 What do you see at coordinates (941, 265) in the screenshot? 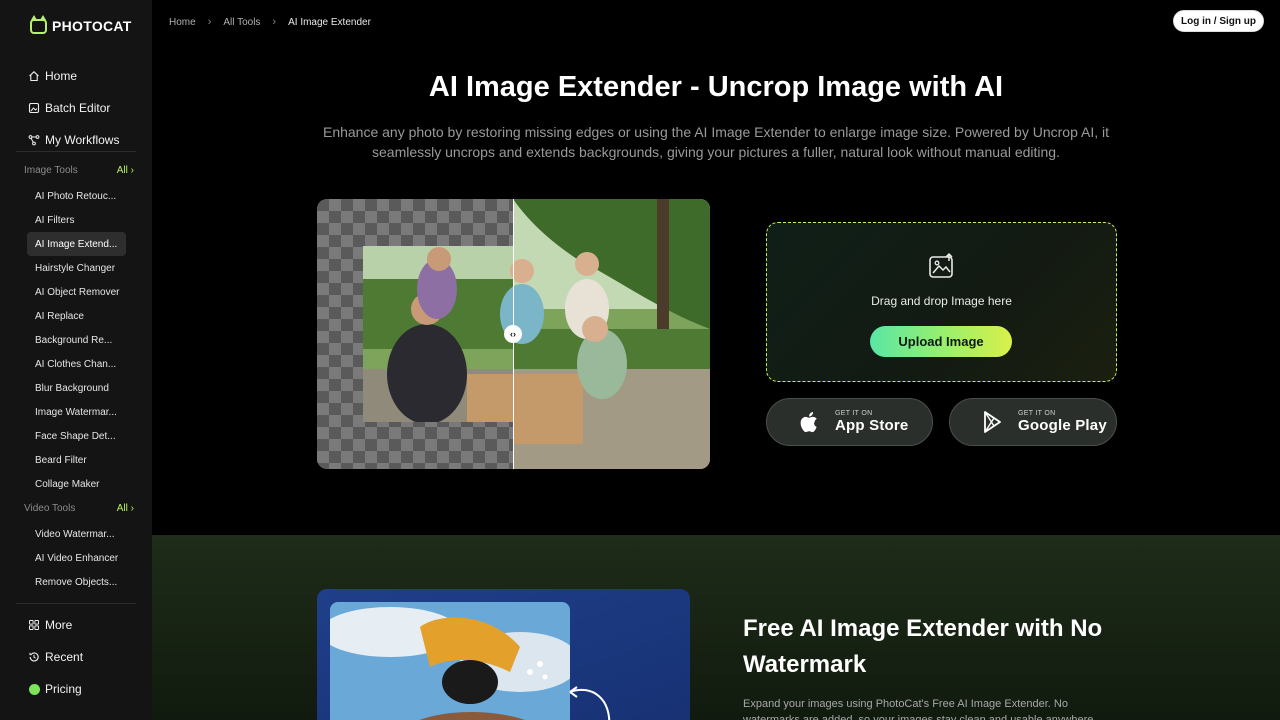
I see `image-upload-icon` at bounding box center [941, 265].